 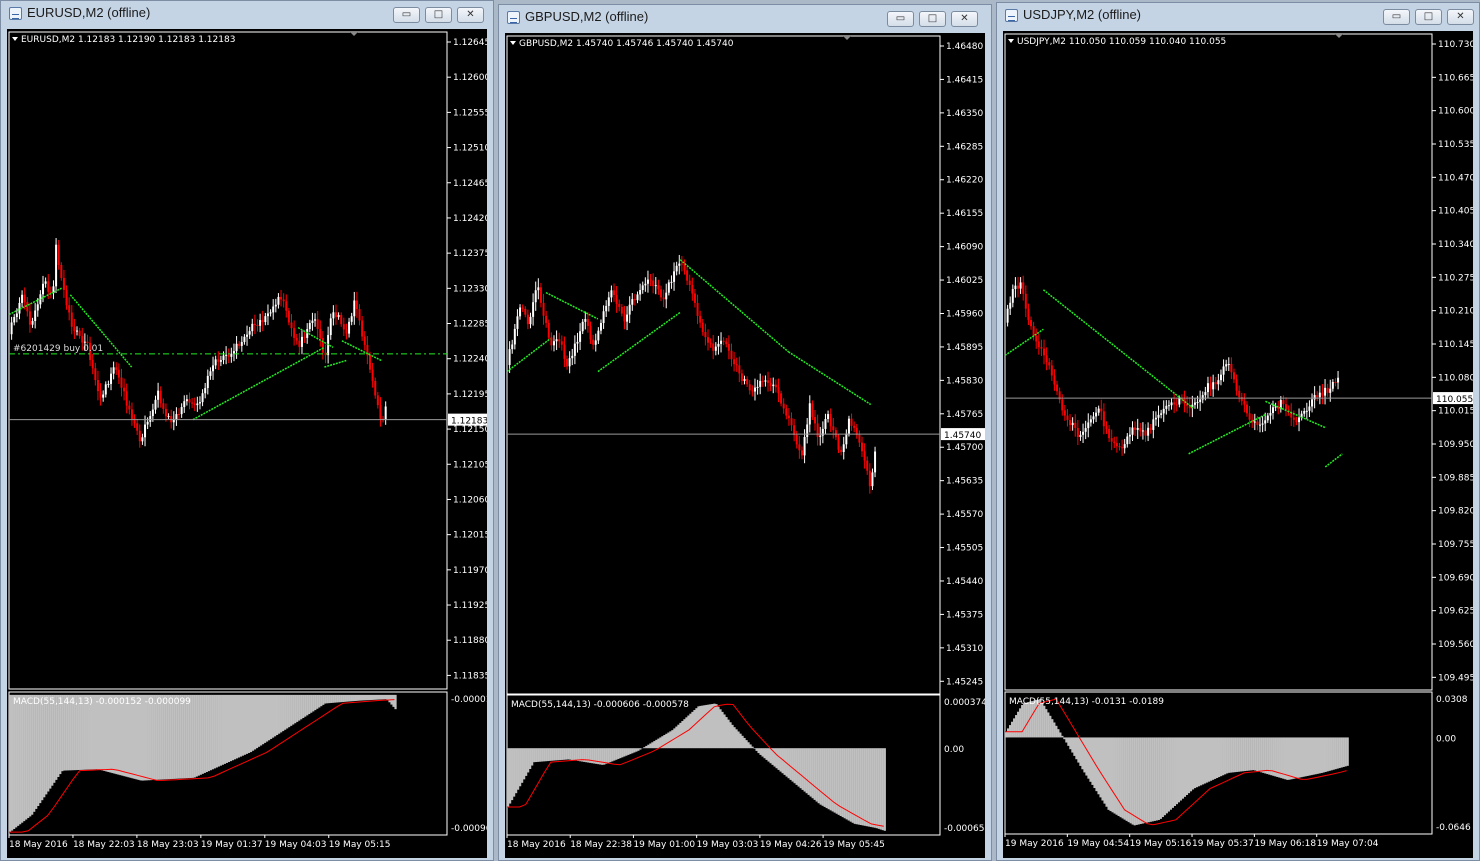 I want to click on price-tick-label: 1.45245, so click(x=964, y=682).